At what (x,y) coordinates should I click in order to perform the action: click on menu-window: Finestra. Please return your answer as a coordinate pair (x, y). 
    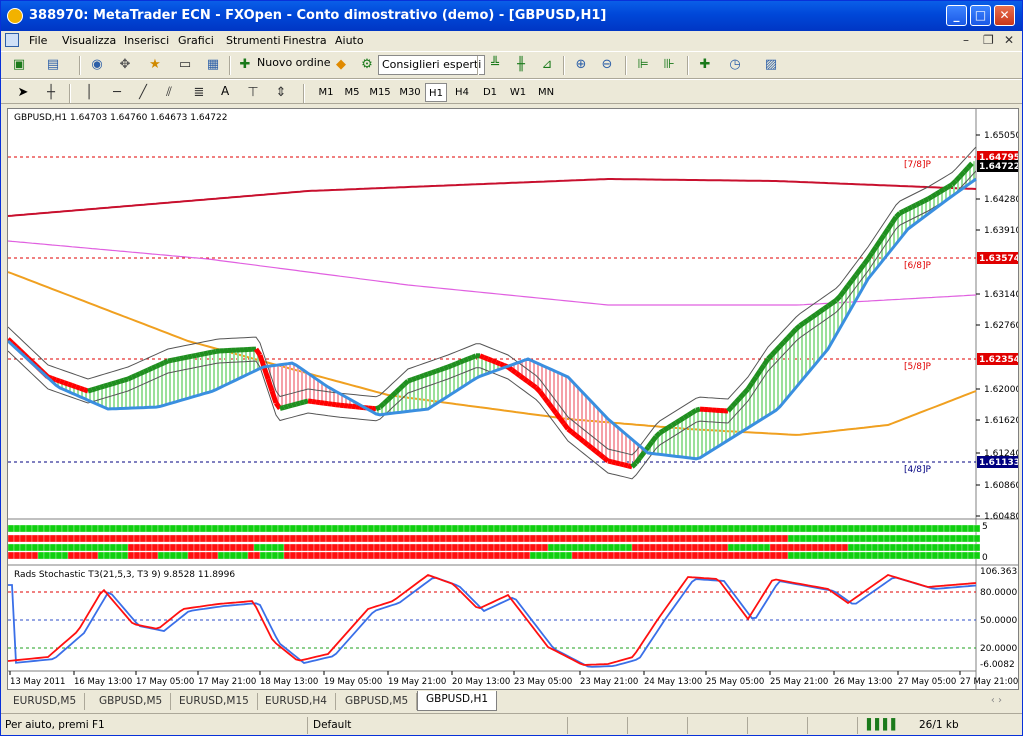
    Looking at the image, I should click on (305, 40).